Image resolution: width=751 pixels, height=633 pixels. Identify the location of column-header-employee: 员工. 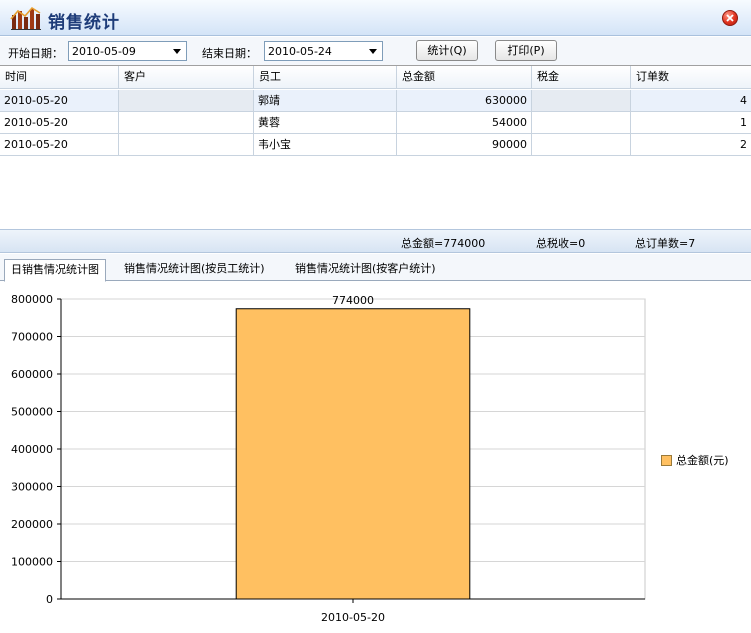
(325, 77).